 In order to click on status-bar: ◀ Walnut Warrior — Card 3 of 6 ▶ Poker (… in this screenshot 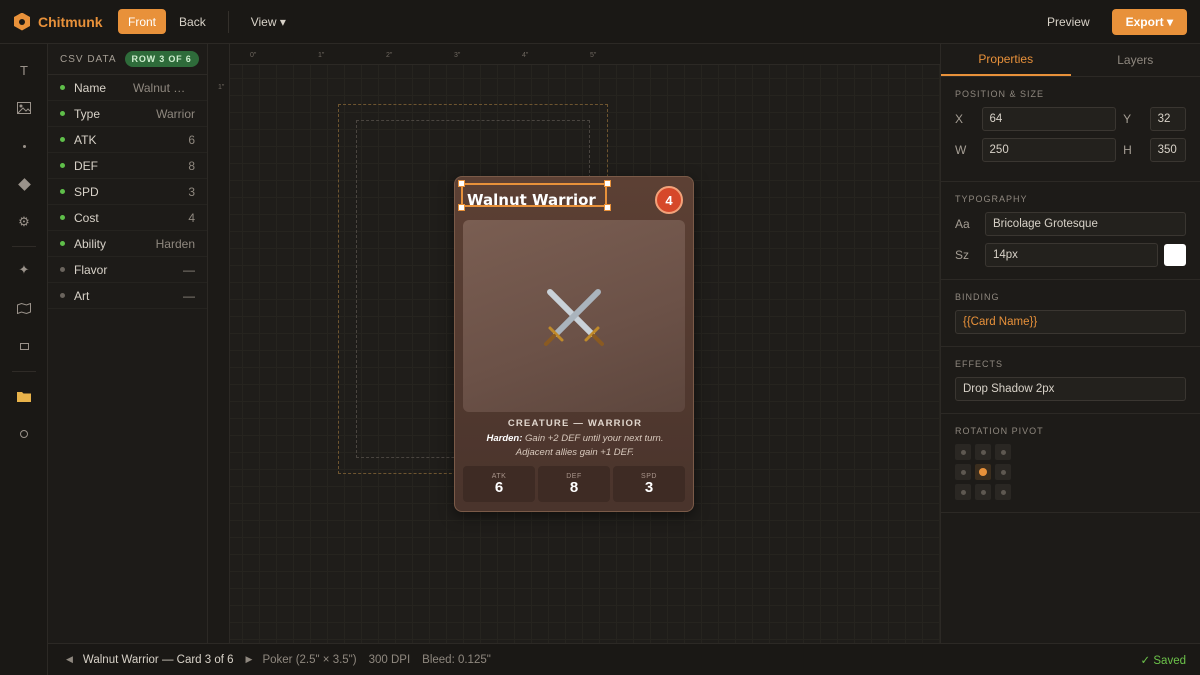, I will do `click(624, 659)`.